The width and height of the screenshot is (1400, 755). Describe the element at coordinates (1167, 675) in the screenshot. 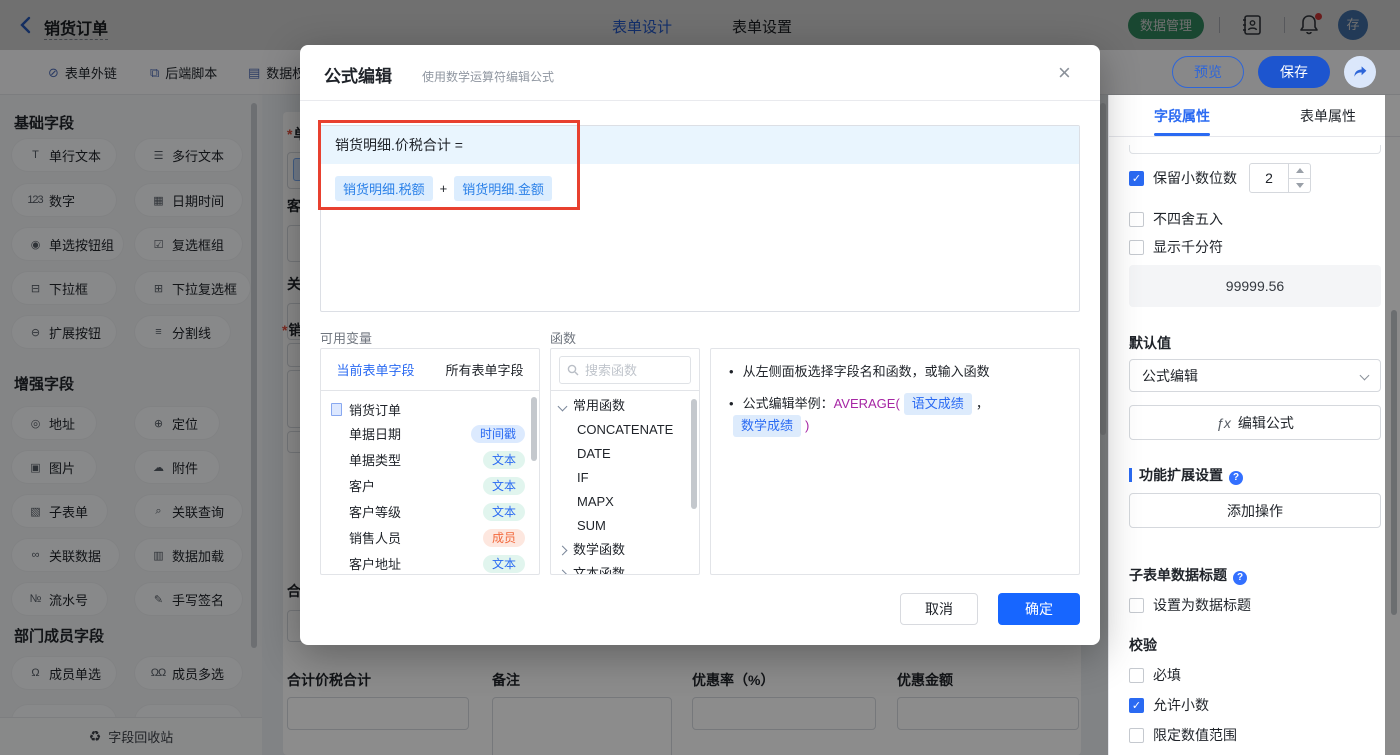

I see `required-label: 必填` at that location.